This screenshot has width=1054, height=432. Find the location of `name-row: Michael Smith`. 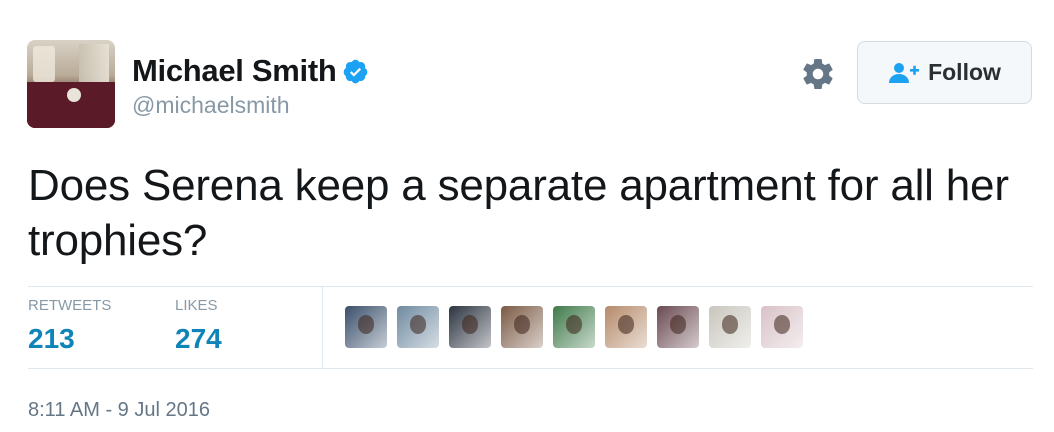

name-row: Michael Smith is located at coordinates (250, 71).